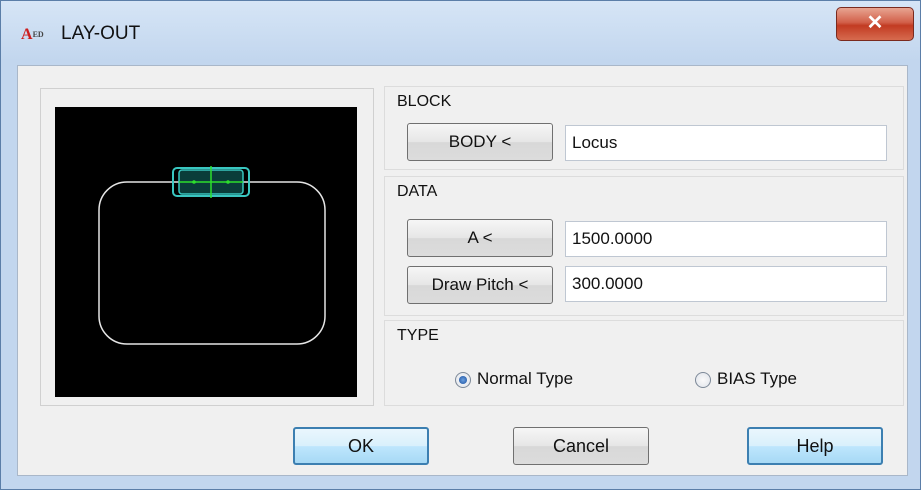  I want to click on data-group-label: DATA, so click(417, 191).